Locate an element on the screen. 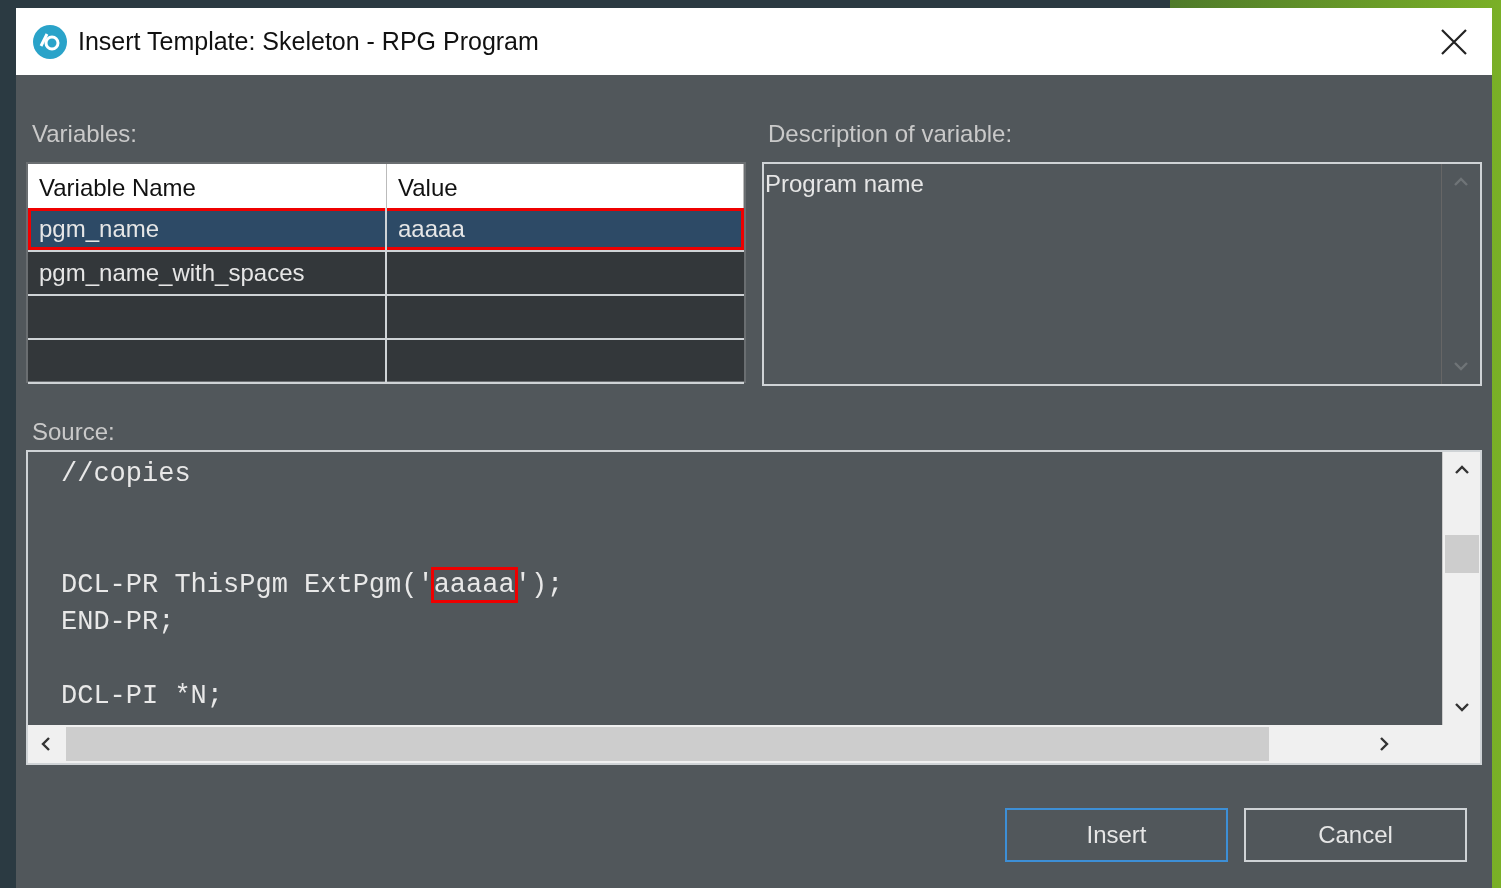 The image size is (1501, 888). table-cell: aaaaa is located at coordinates (565, 230).